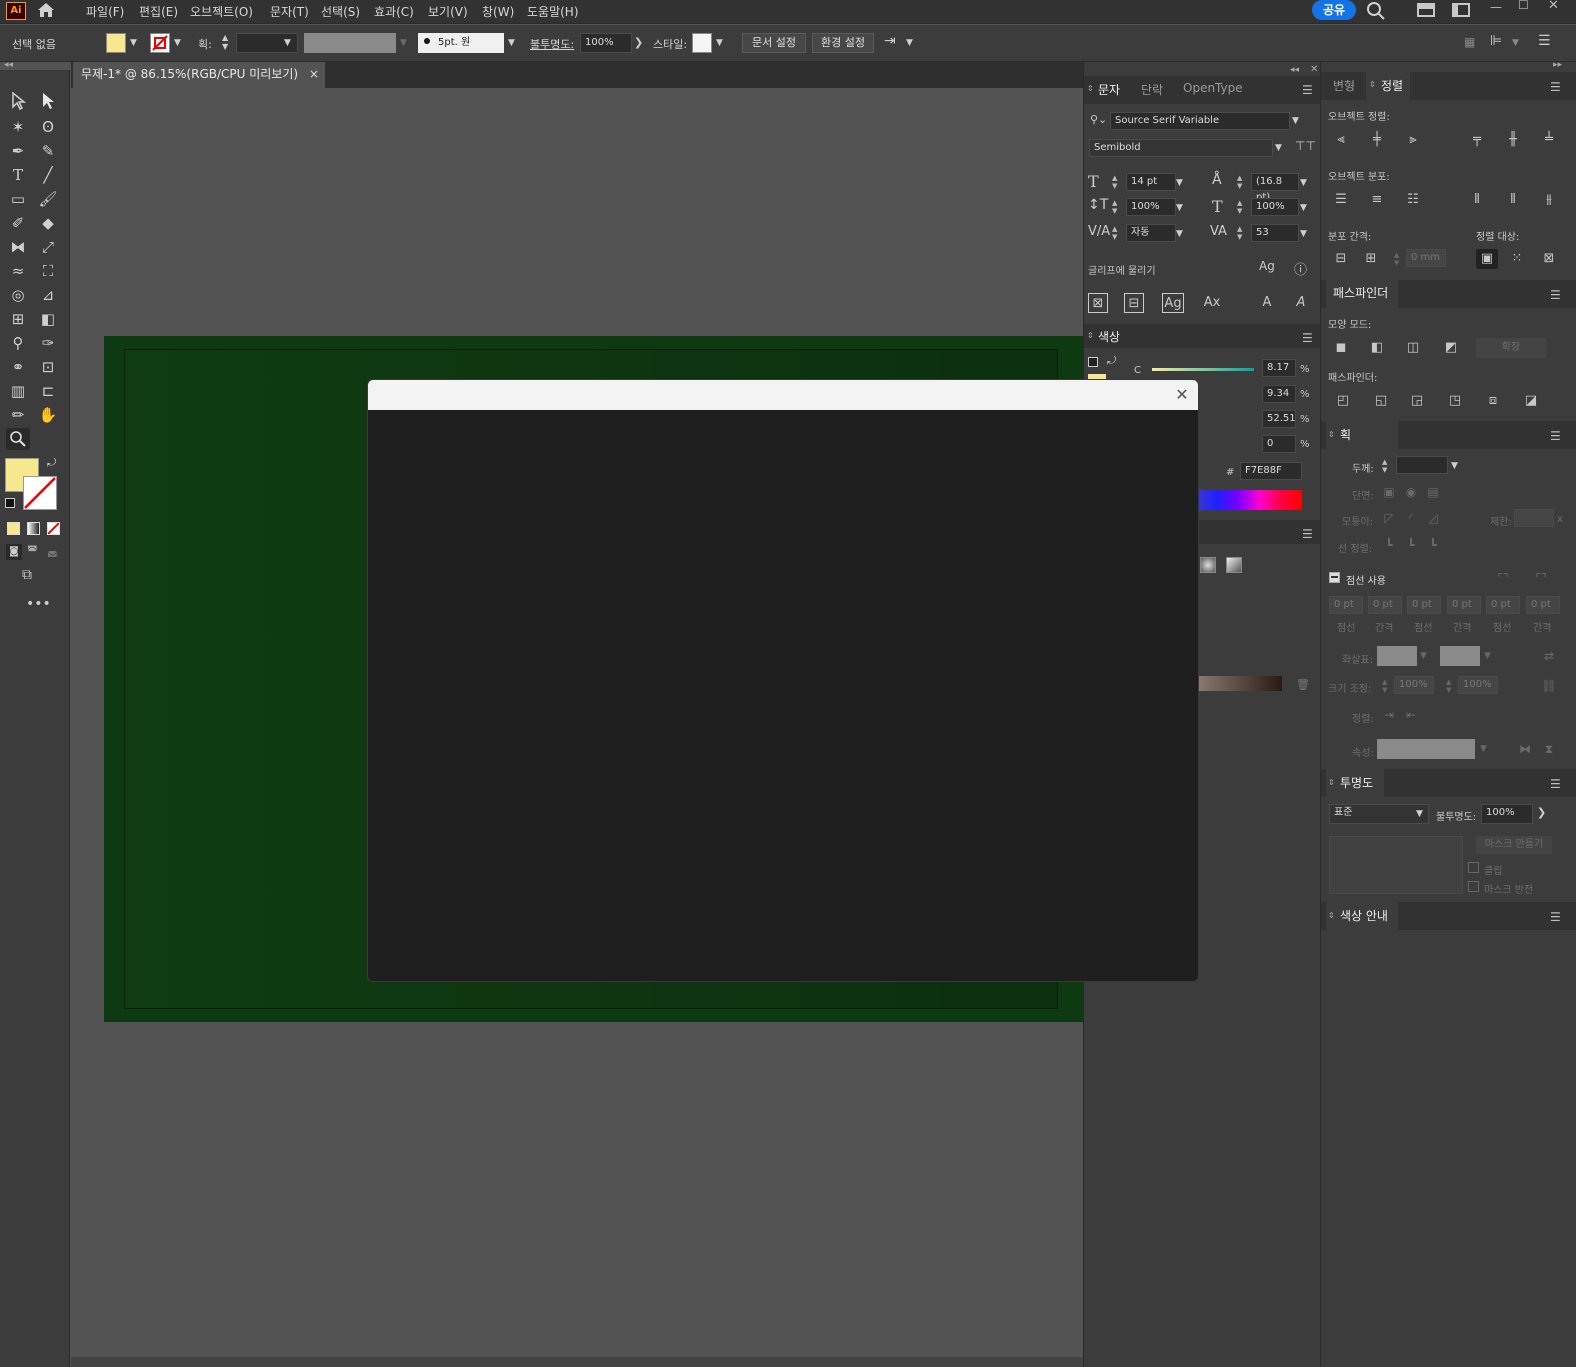 This screenshot has width=1576, height=1367. Describe the element at coordinates (18, 295) in the screenshot. I see `shape-builder-tool-icon: ◎` at that location.